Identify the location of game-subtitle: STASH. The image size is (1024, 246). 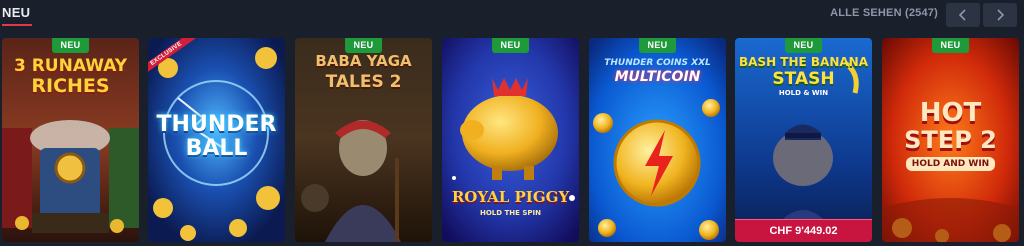
(803, 79).